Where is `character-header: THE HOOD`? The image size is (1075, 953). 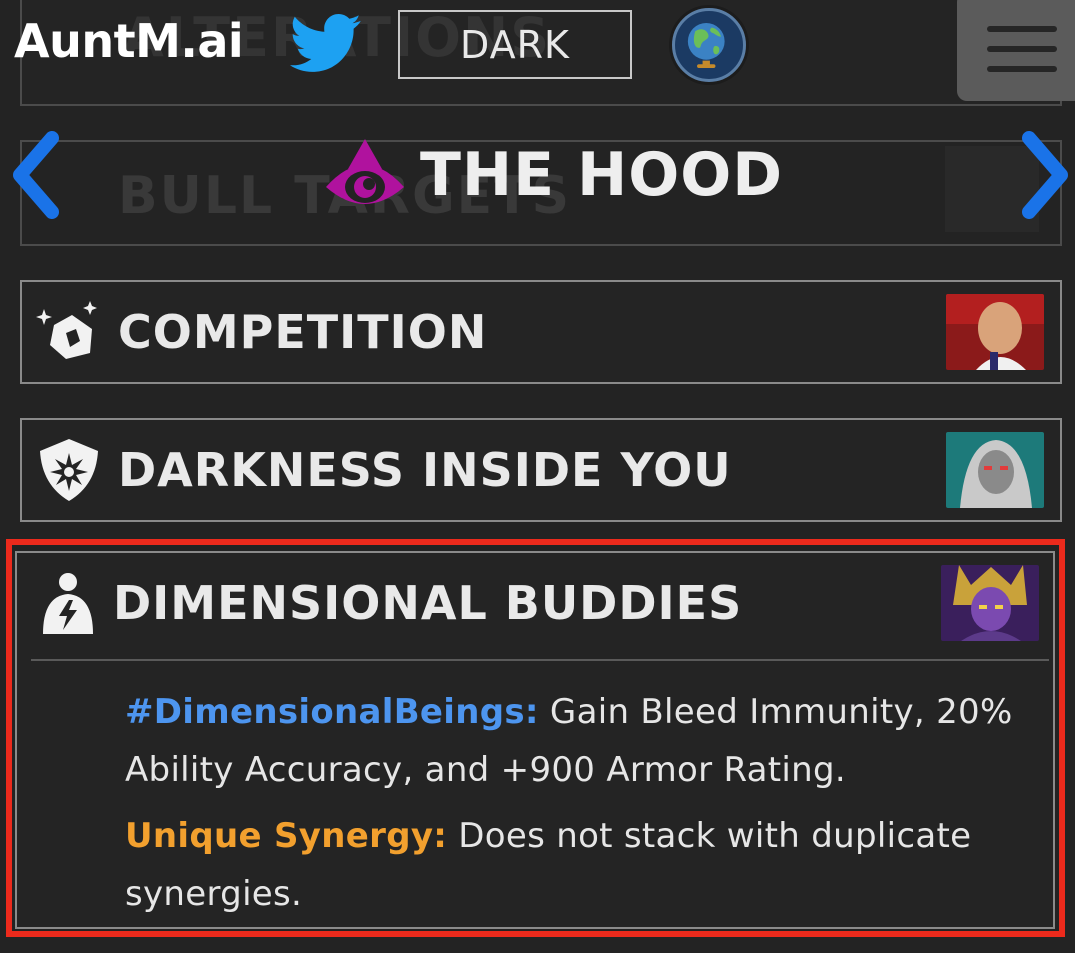
character-header: THE HOOD is located at coordinates (552, 175).